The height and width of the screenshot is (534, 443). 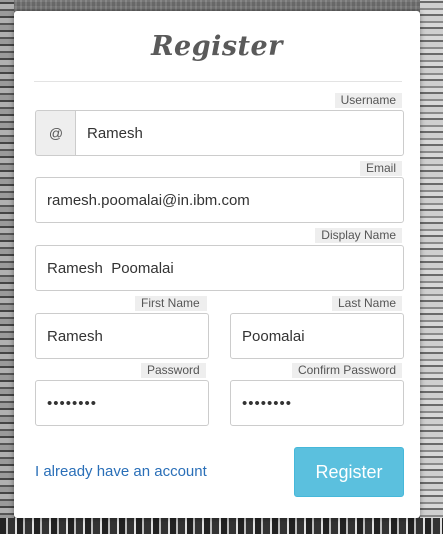 What do you see at coordinates (317, 403) in the screenshot?
I see `confirm-password-input: ••••••••` at bounding box center [317, 403].